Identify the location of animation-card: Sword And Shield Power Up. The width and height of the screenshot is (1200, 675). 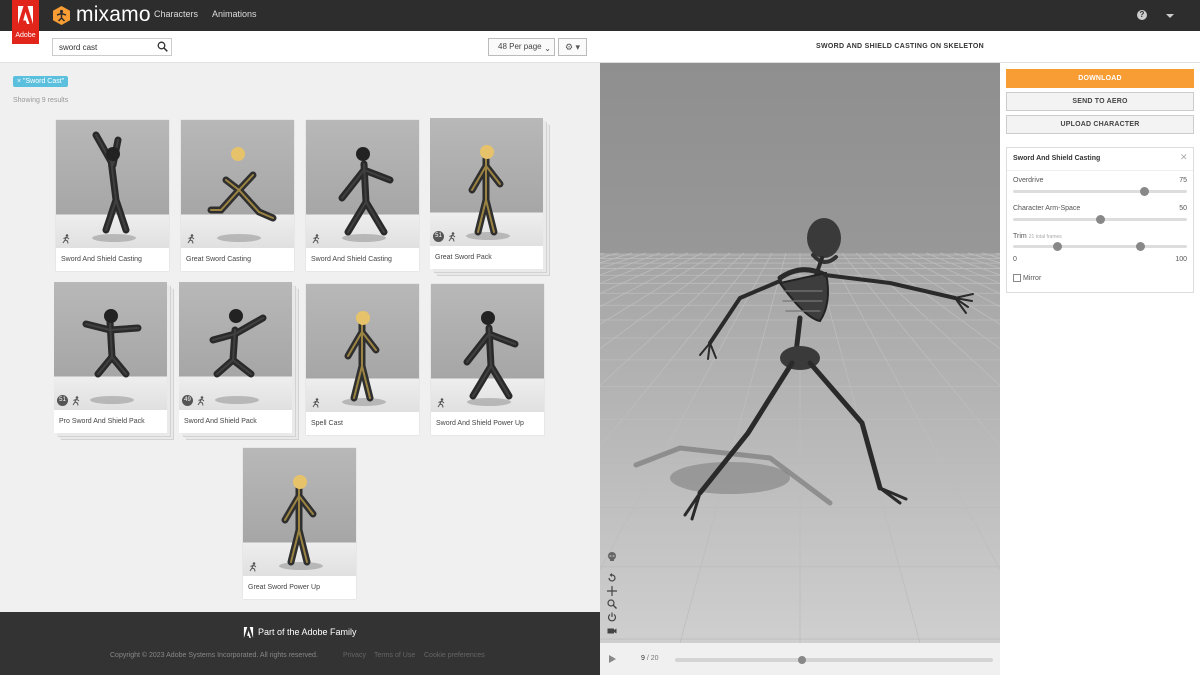
(487, 359).